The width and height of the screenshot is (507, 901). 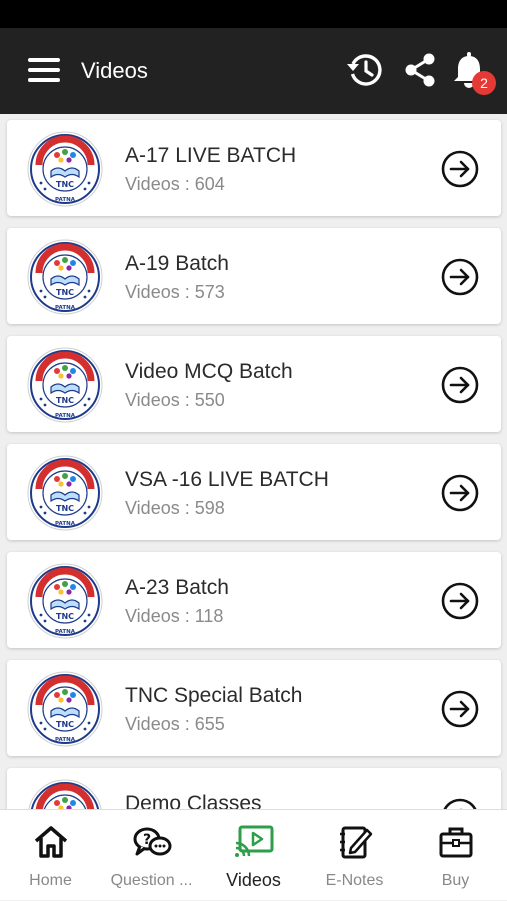 I want to click on home-icon, so click(x=51, y=842).